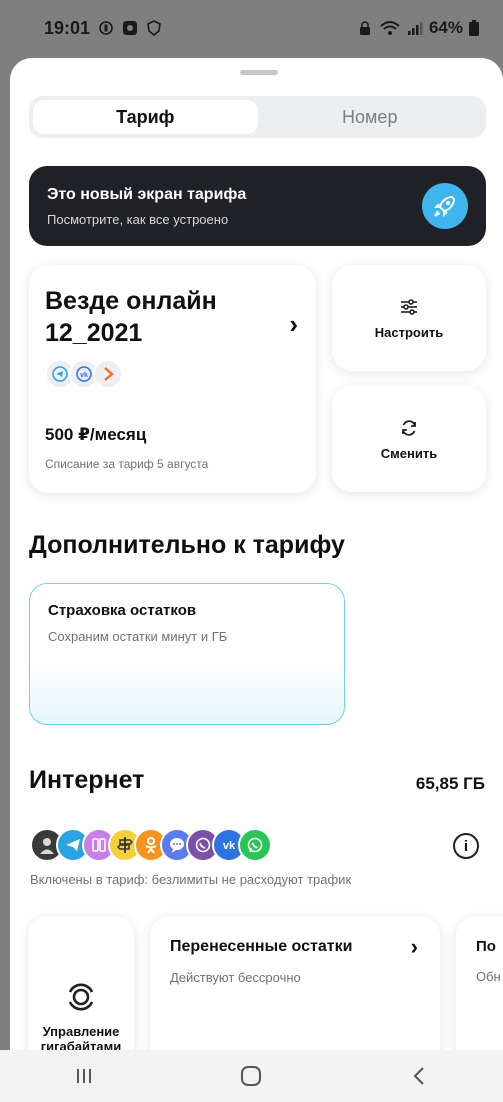  I want to click on sheet-drag-handle, so click(259, 72).